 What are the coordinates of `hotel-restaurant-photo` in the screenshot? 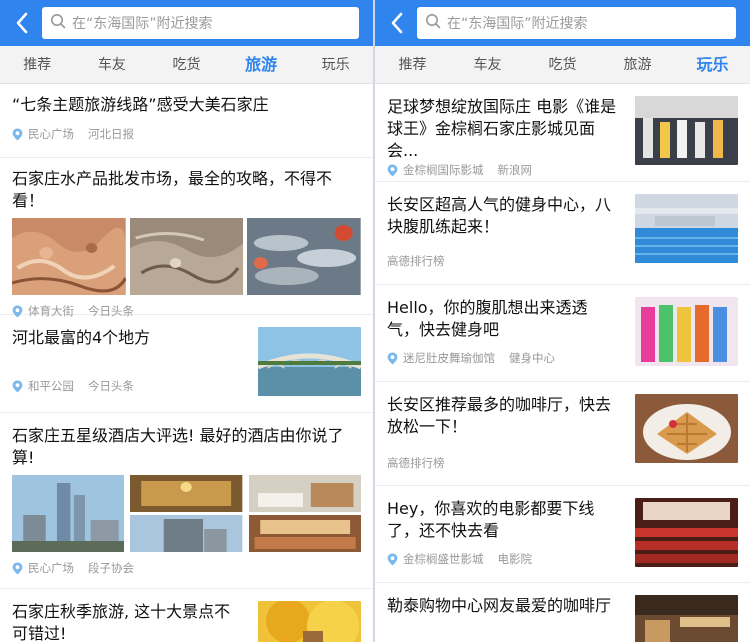 It's located at (304, 533).